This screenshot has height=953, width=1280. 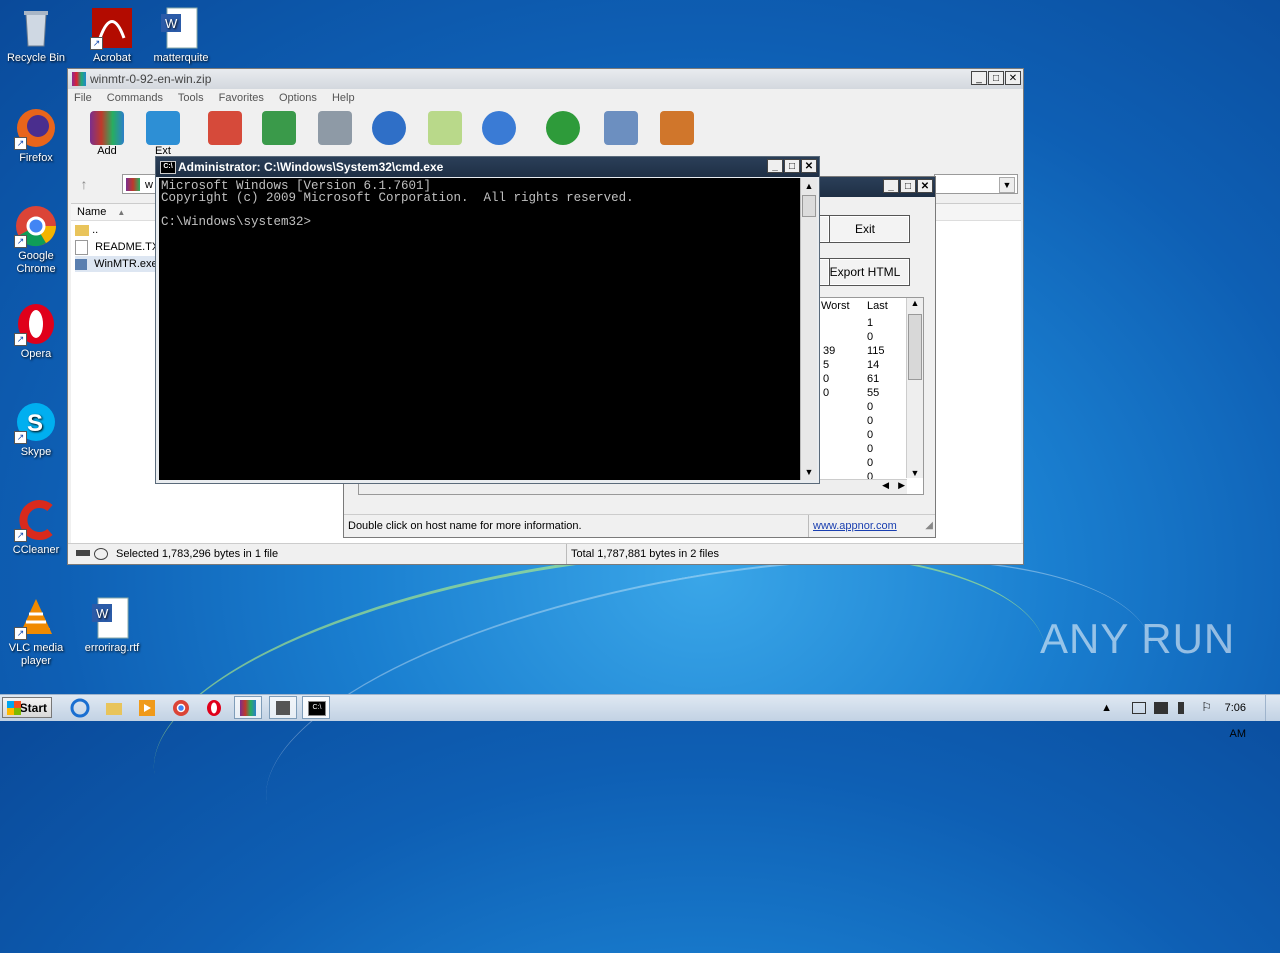 I want to click on list-item: .., so click(x=86, y=230).